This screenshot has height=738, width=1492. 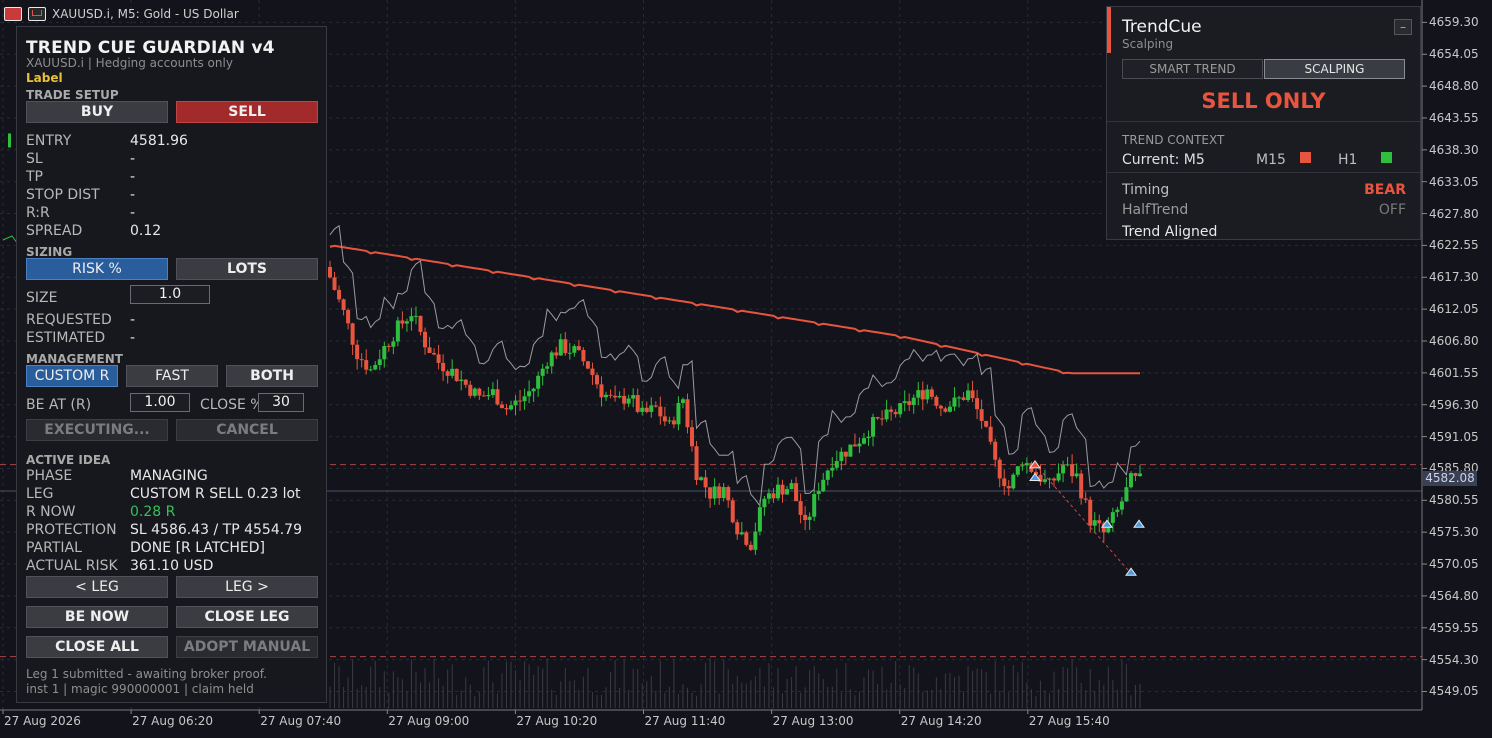 What do you see at coordinates (1454, 181) in the screenshot?
I see `price-axis-label: 4633.05` at bounding box center [1454, 181].